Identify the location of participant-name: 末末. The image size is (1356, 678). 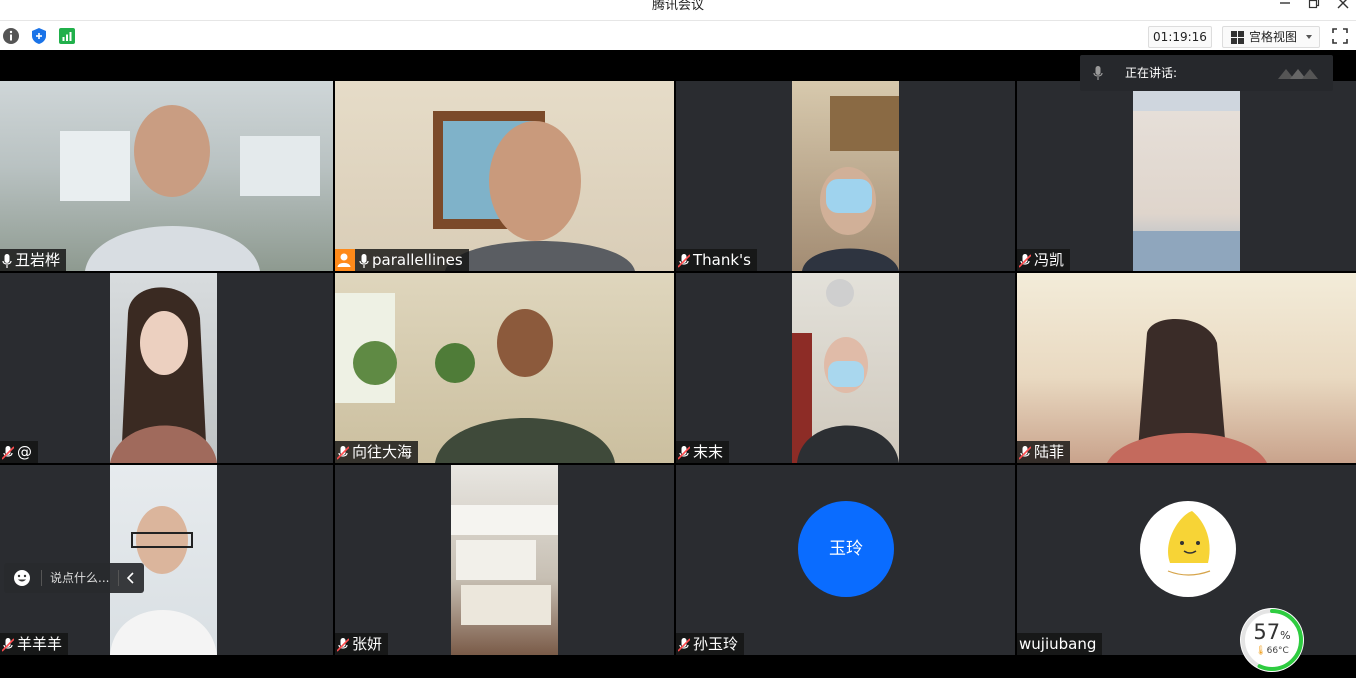
(708, 452).